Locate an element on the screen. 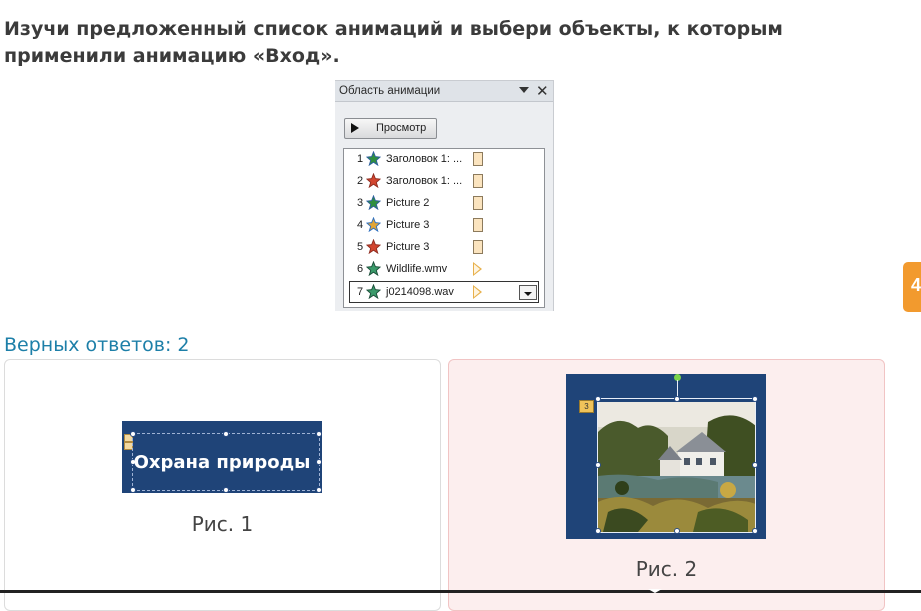  animation-item-number: 7 is located at coordinates (360, 292).